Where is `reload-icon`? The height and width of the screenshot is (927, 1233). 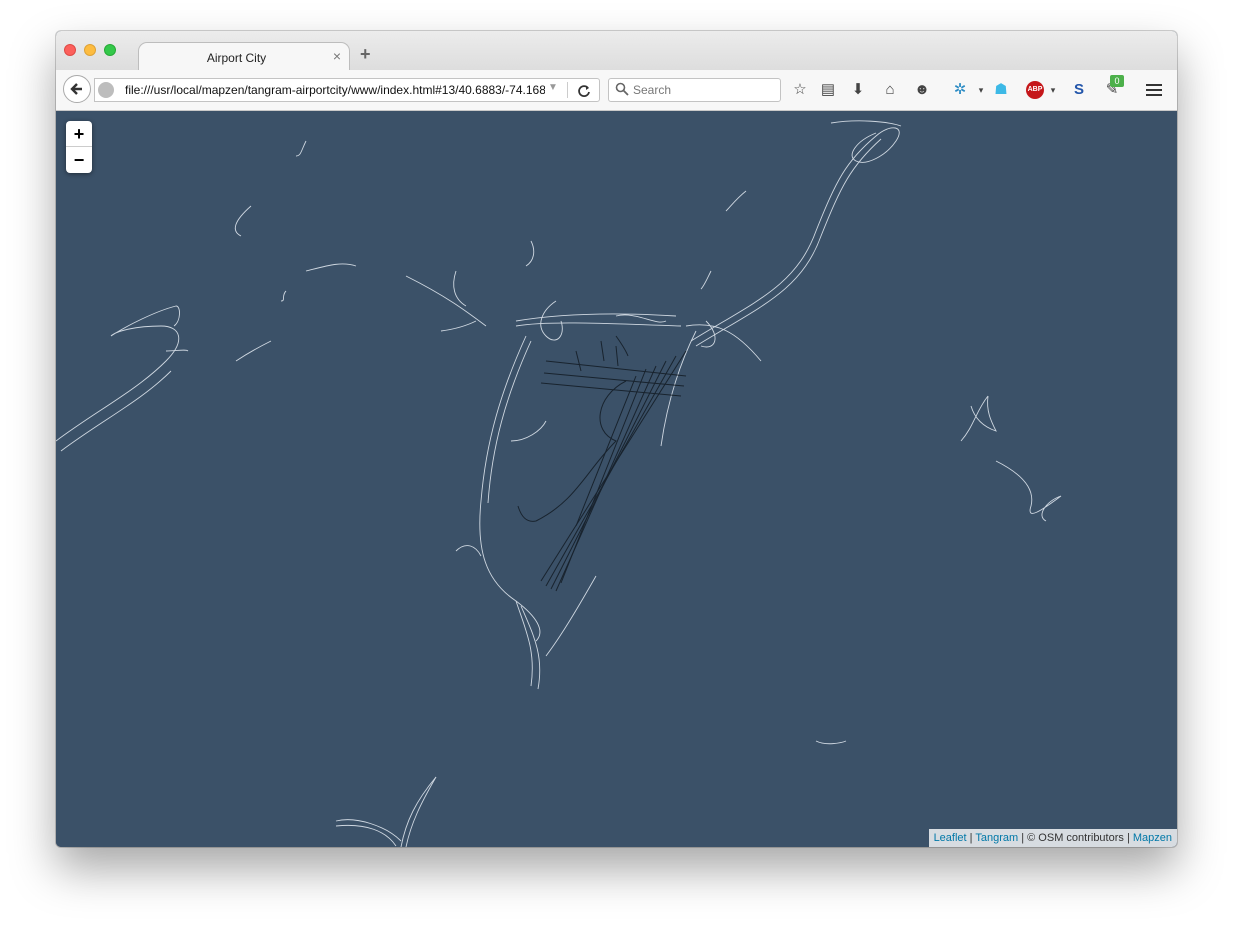
reload-icon is located at coordinates (584, 91).